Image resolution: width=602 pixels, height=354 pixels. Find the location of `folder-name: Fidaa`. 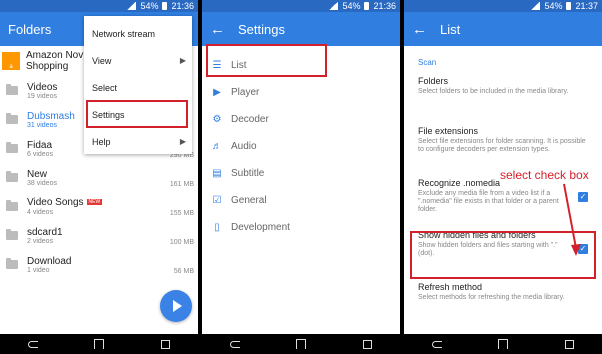

folder-name: Fidaa is located at coordinates (40, 145).